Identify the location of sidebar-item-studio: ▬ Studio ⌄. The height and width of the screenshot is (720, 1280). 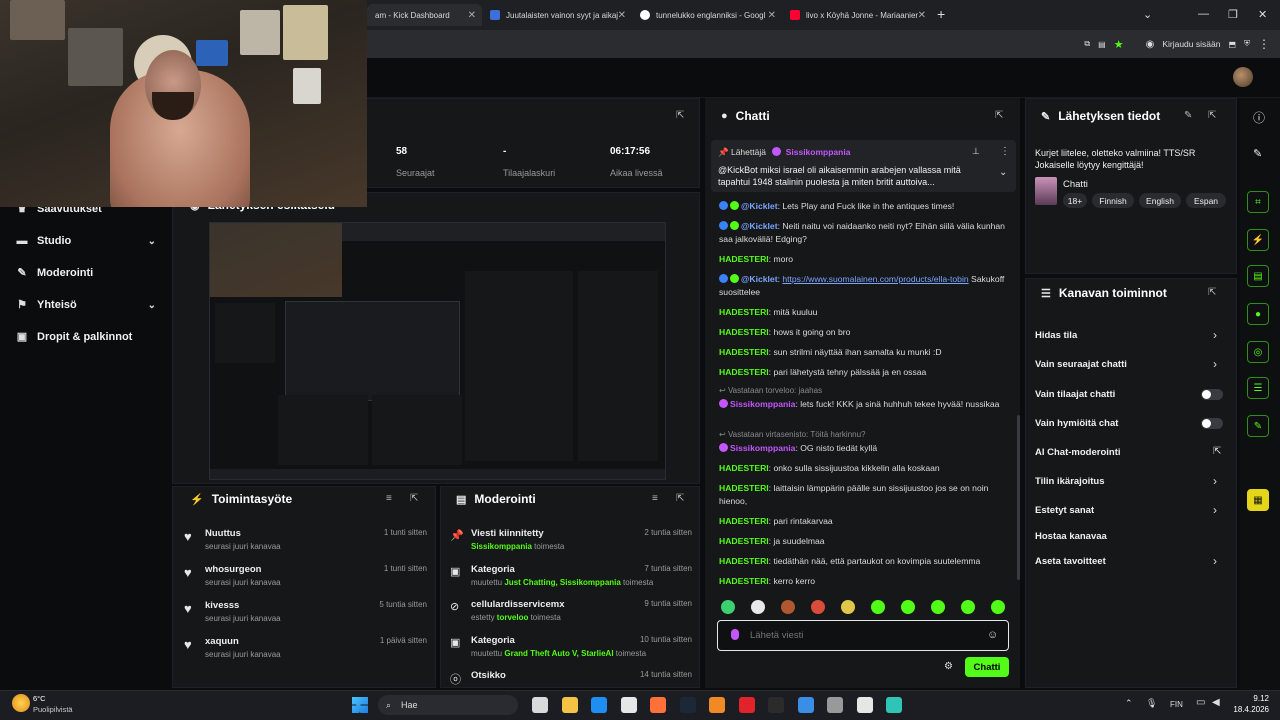
(86, 241).